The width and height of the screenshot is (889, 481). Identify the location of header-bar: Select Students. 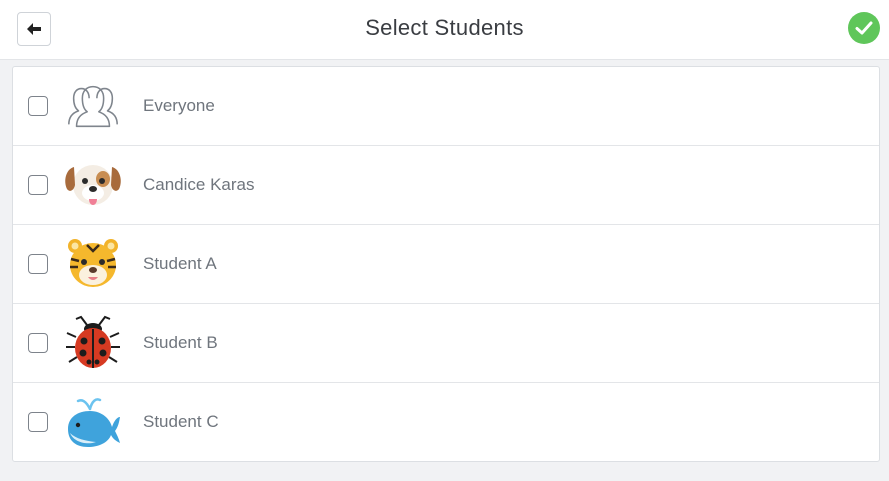
(444, 30).